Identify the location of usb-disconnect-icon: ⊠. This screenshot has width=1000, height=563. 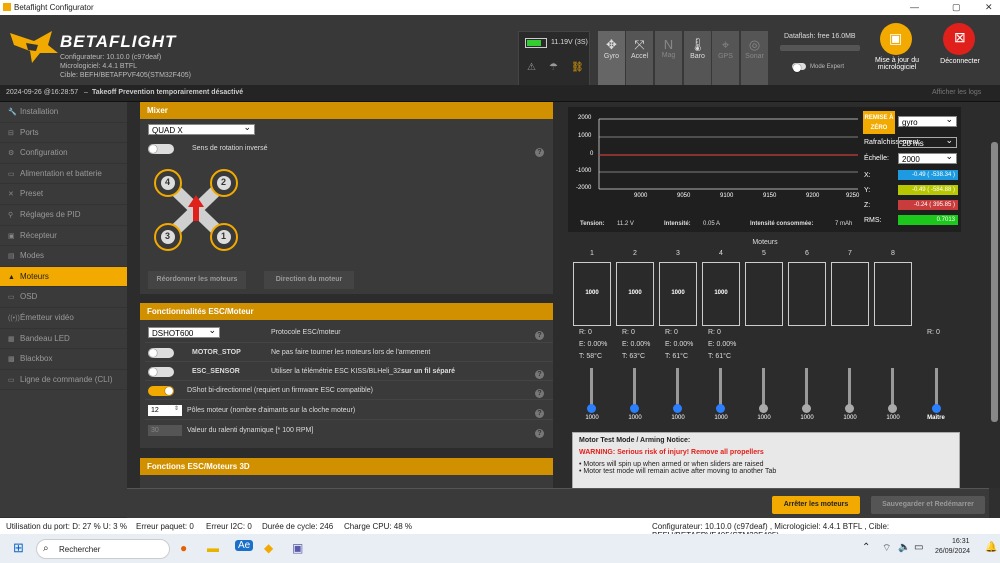
(960, 37).